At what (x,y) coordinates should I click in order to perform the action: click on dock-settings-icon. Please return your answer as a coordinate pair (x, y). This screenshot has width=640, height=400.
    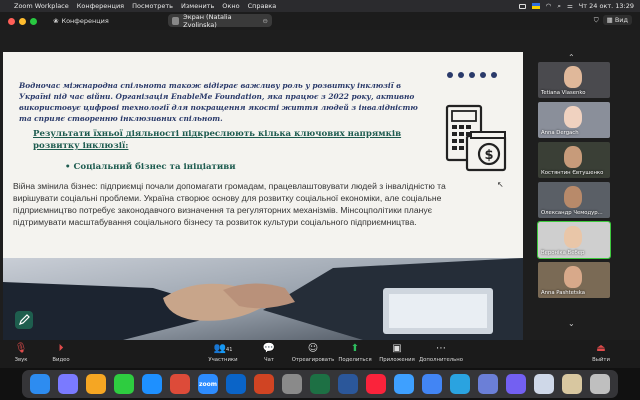
    Looking at the image, I should click on (292, 384).